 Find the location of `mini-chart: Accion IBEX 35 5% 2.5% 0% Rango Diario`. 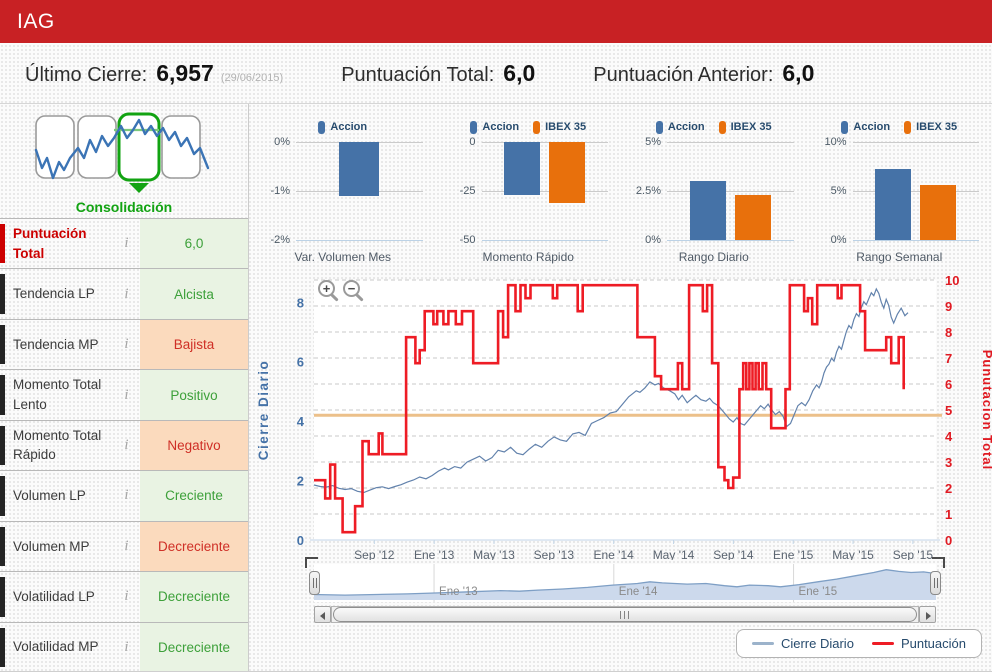

mini-chart: Accion IBEX 35 5% 2.5% 0% Rango Diario is located at coordinates (714, 189).